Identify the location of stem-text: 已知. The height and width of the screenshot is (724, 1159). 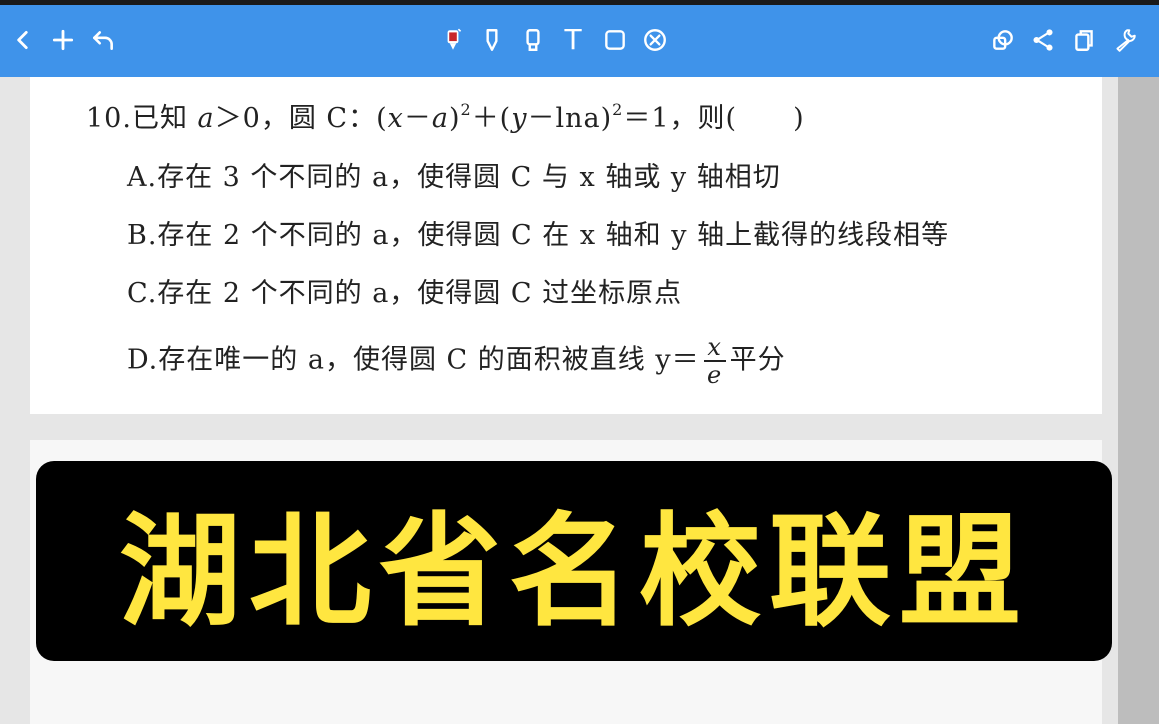
(159, 118).